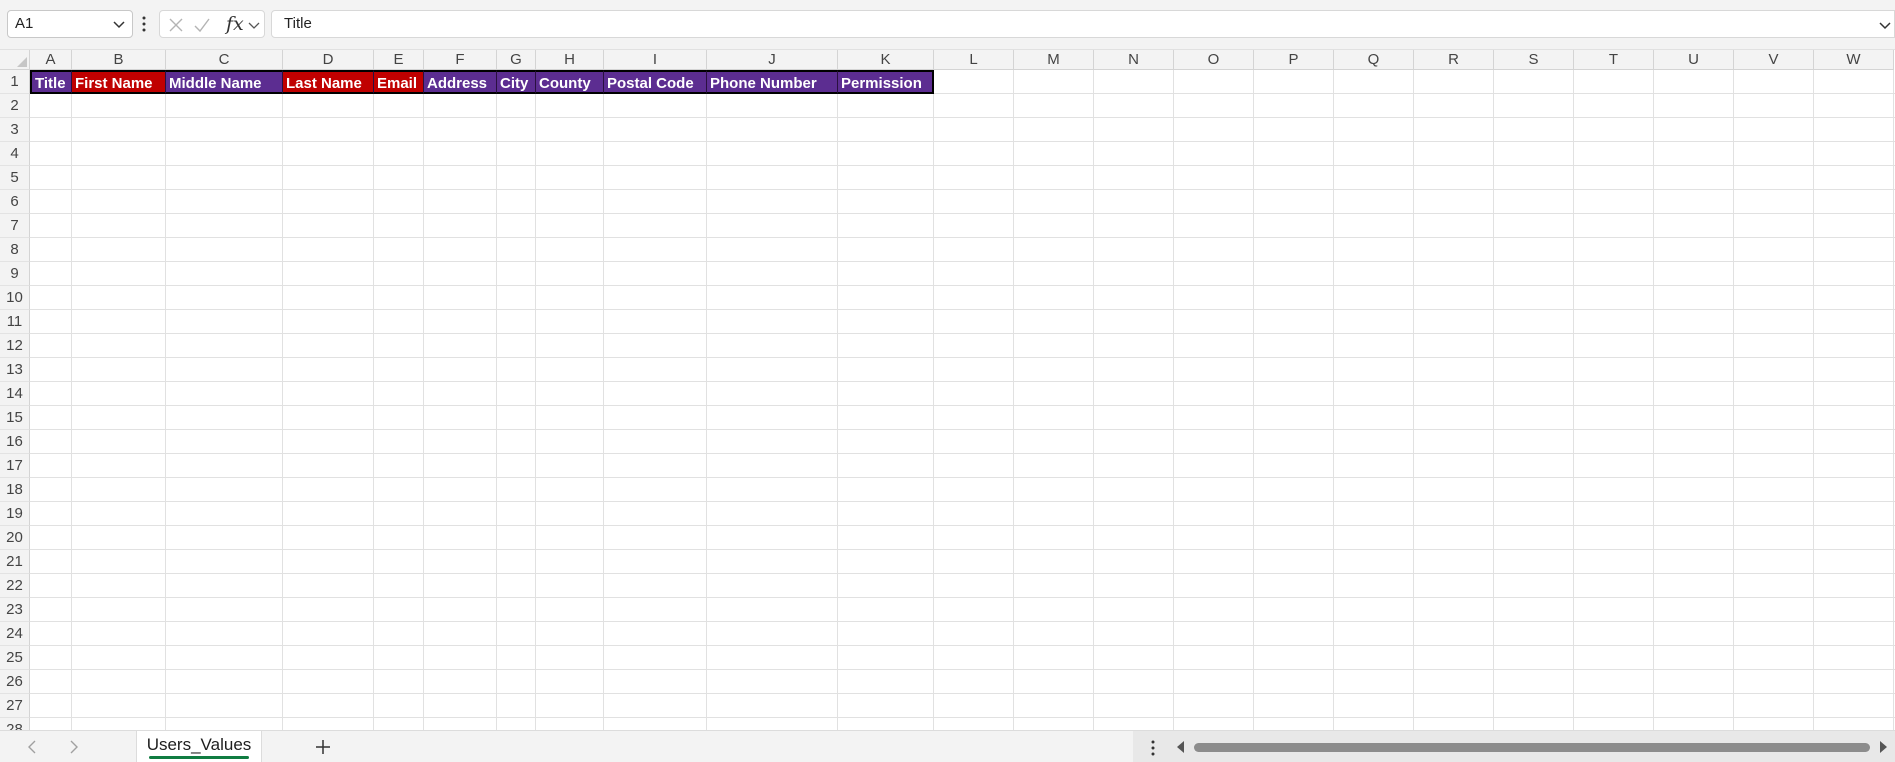  I want to click on active-tab-indicator, so click(199, 757).